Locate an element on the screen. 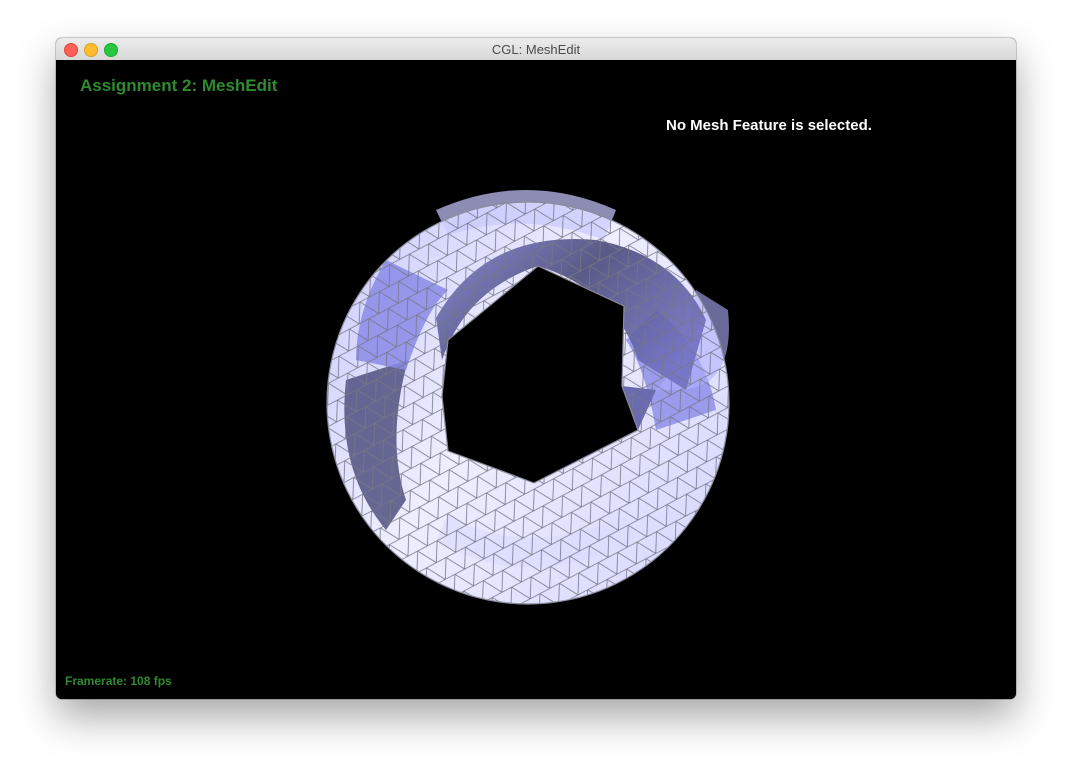 This screenshot has height=774, width=1072. assignment-title: Assignment 2: MeshEdit is located at coordinates (179, 85).